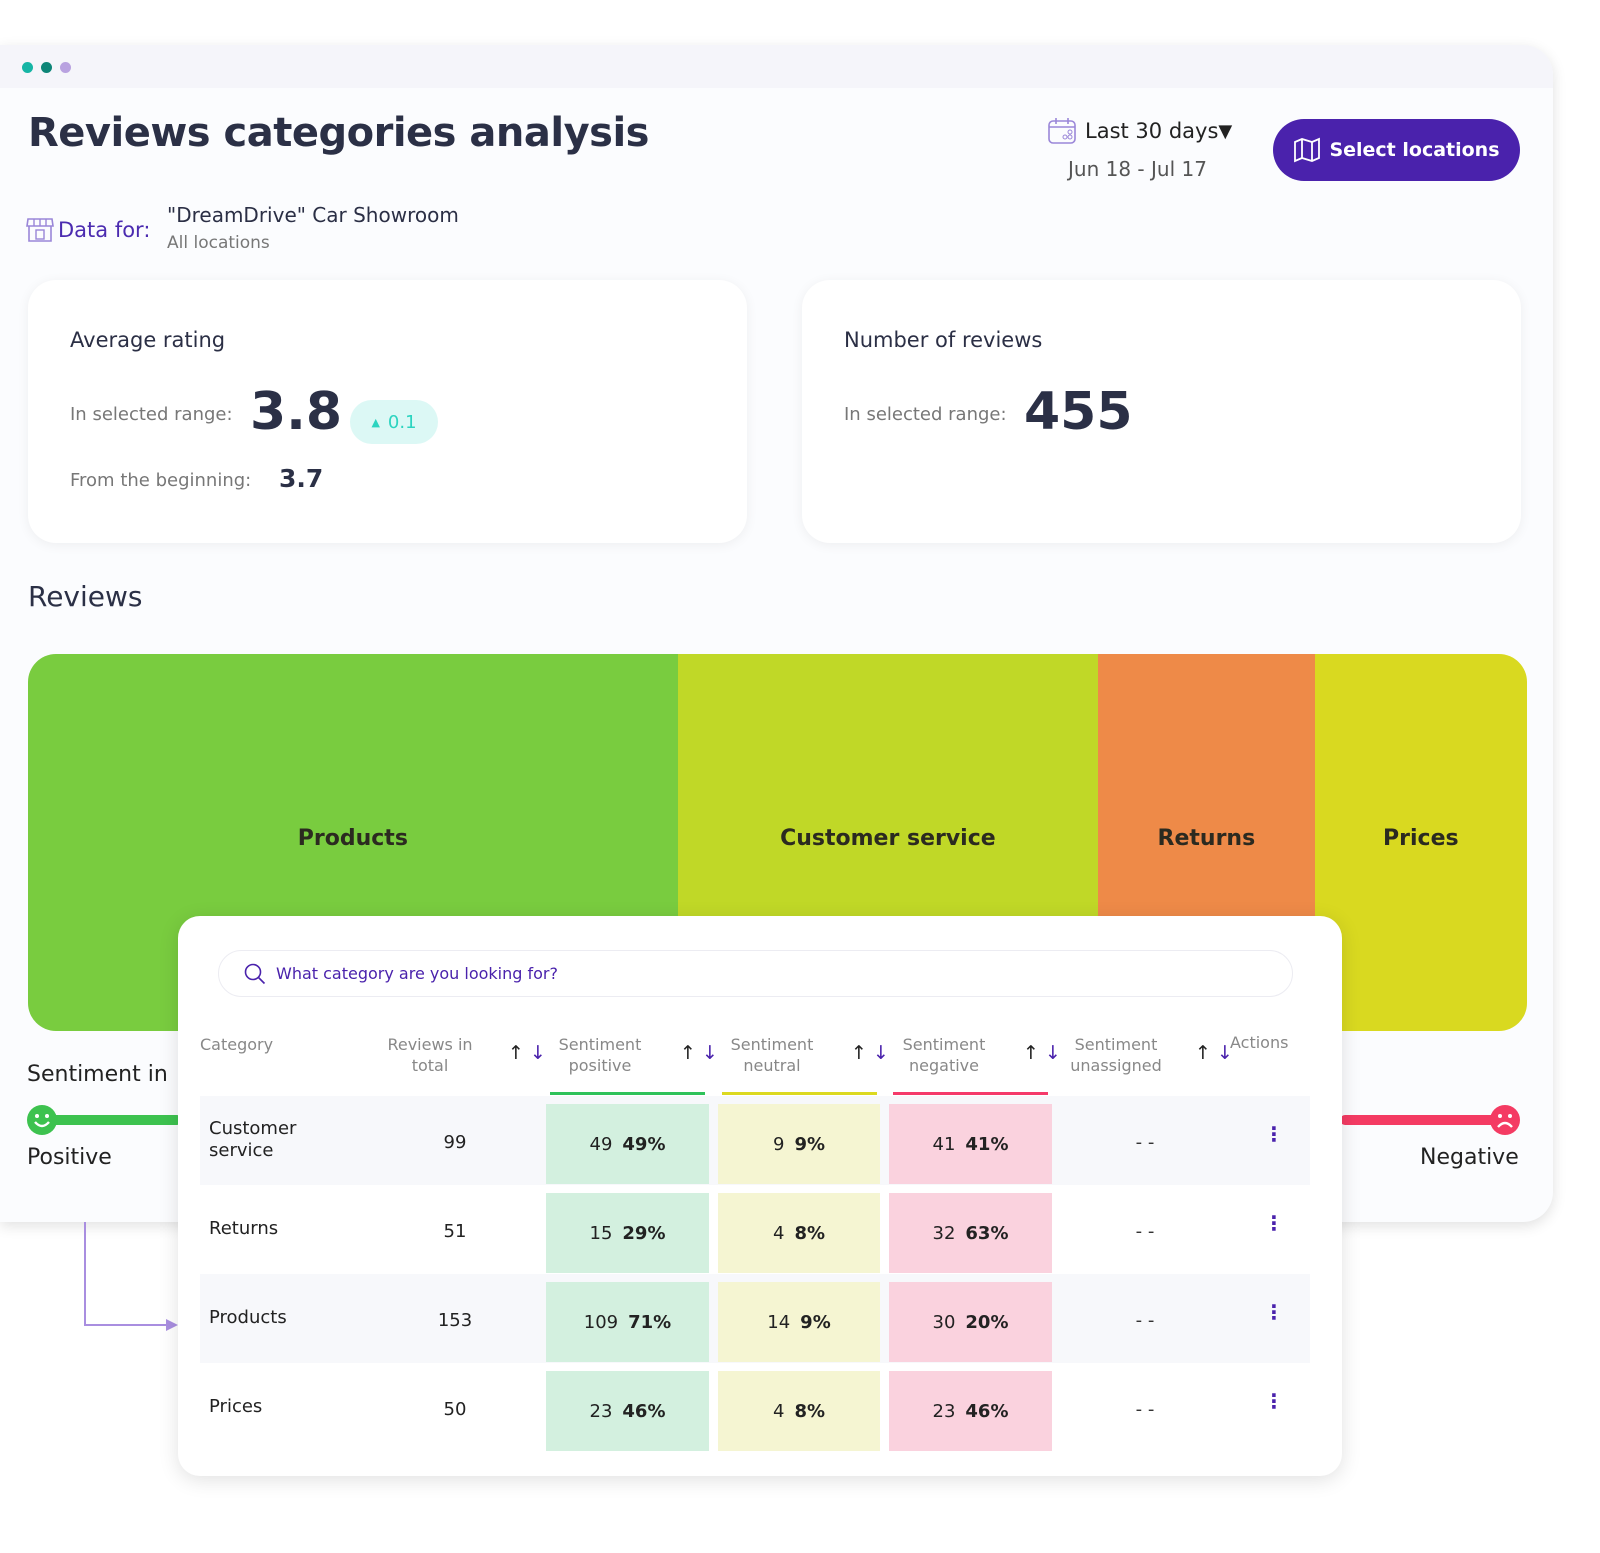 This screenshot has width=1600, height=1553. I want to click on column-header-negative: Sentiment negative, so click(944, 1055).